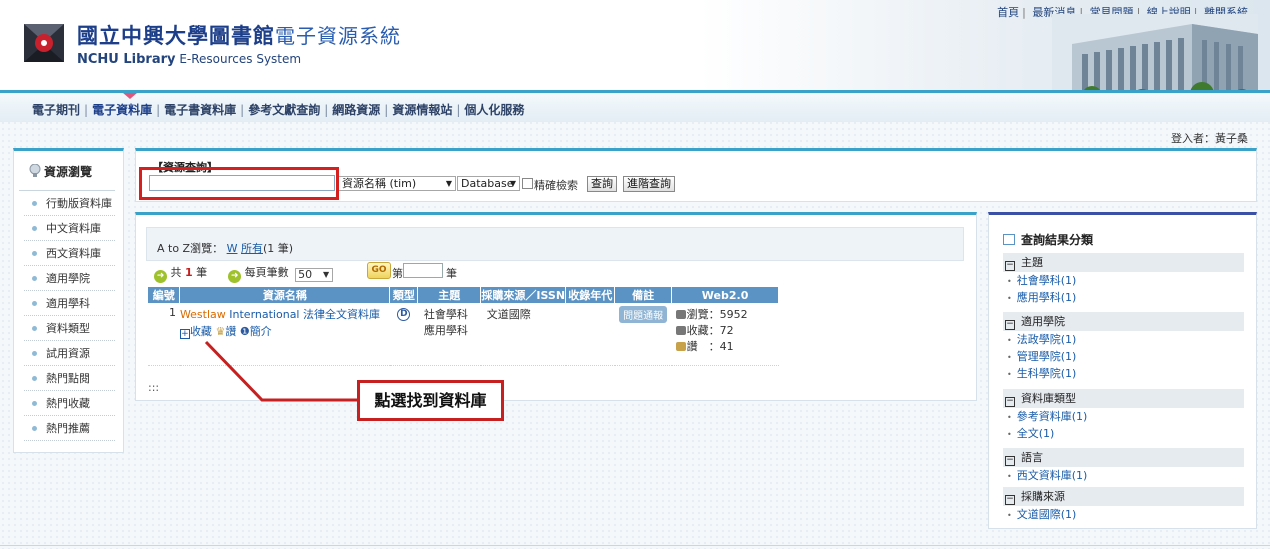  I want to click on nav-item-citation-search: 參考文獻查詢, so click(284, 110).